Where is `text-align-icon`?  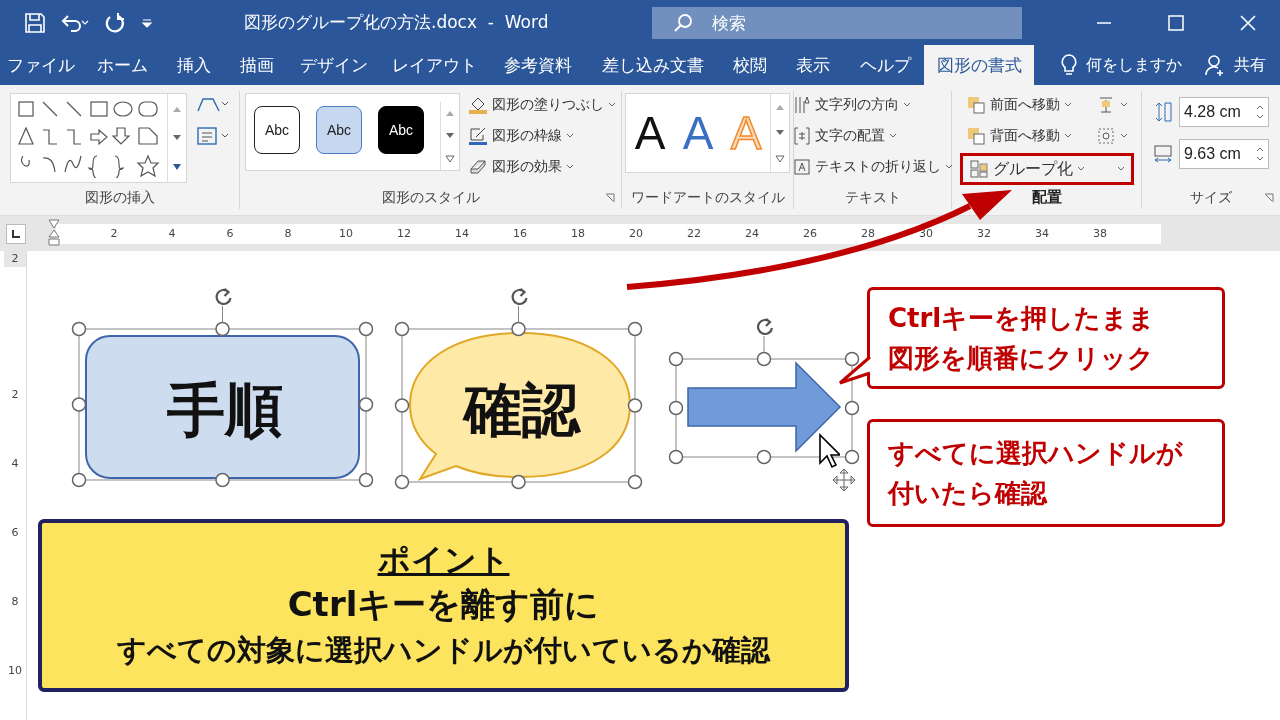 text-align-icon is located at coordinates (801, 135).